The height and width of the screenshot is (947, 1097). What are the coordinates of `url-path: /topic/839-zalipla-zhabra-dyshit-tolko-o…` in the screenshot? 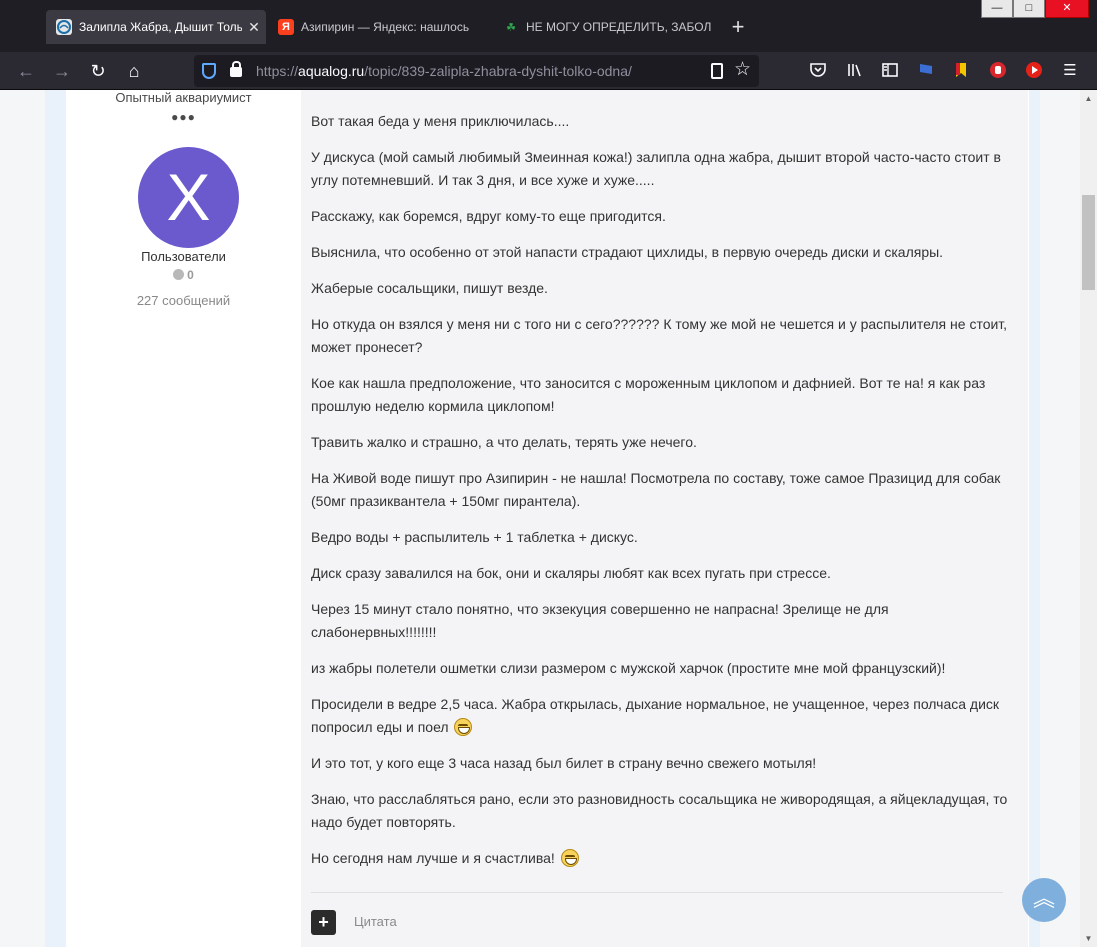 It's located at (498, 71).